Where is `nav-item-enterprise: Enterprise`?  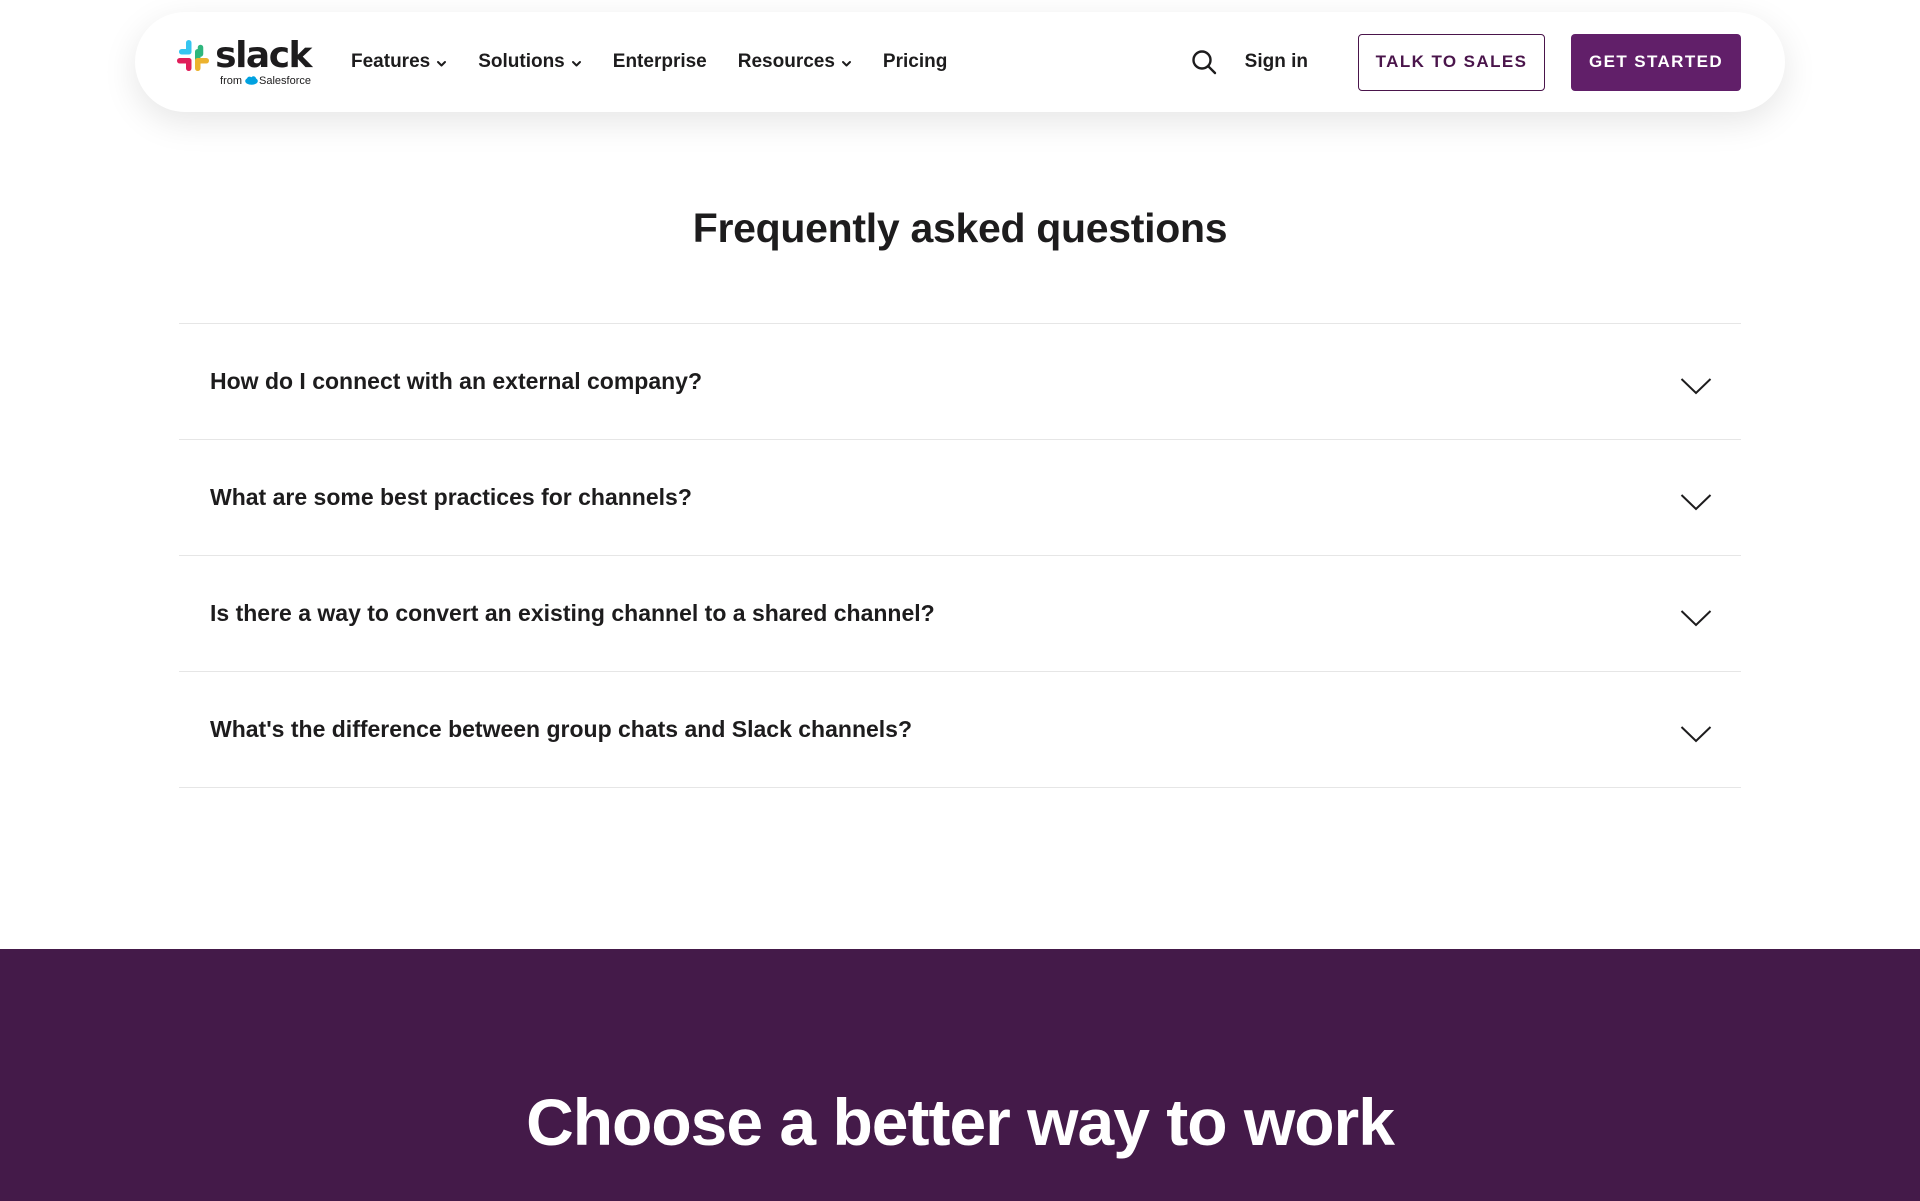 nav-item-enterprise: Enterprise is located at coordinates (660, 62).